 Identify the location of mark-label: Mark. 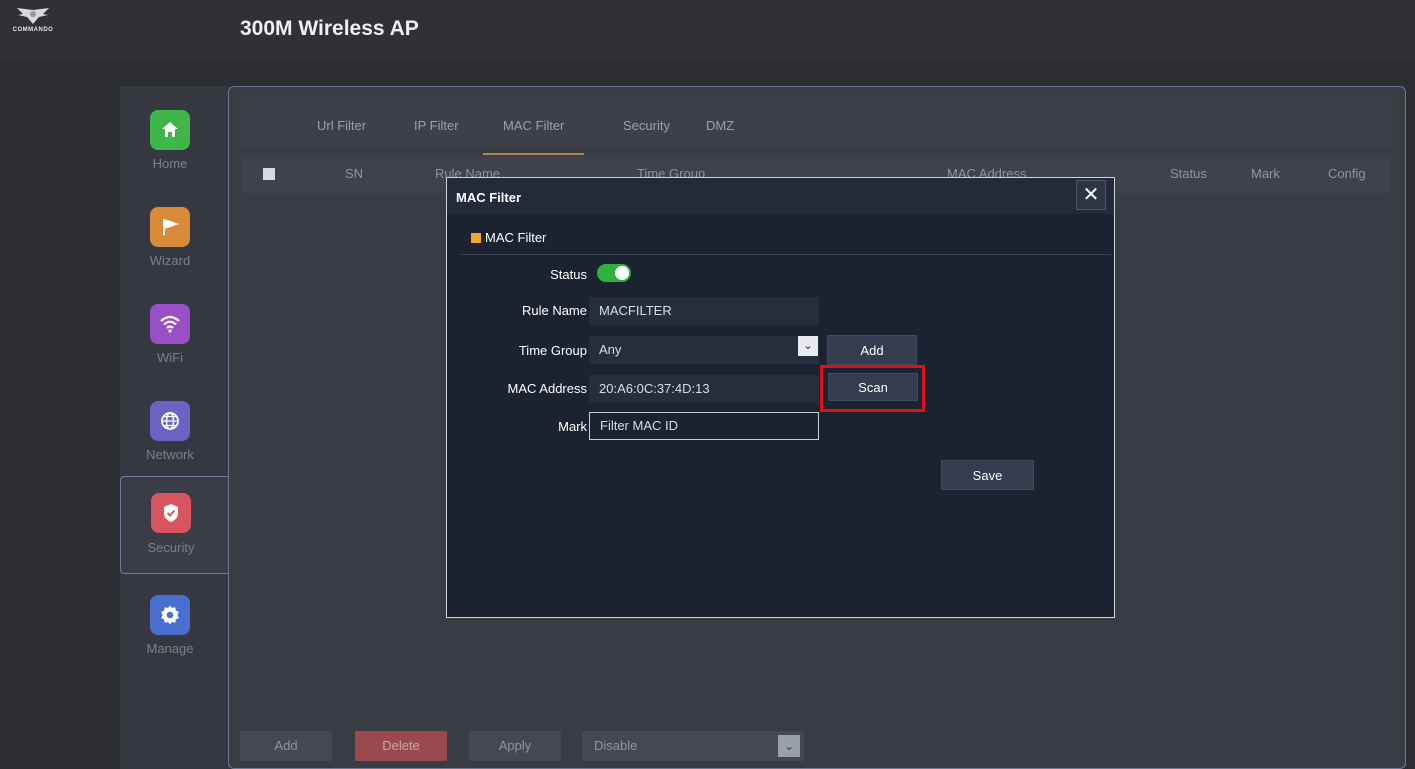
(572, 426).